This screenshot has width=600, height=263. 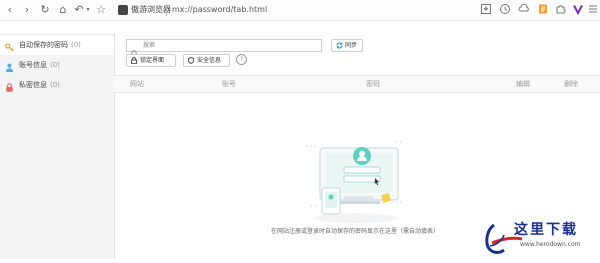 I want to click on cloud-icon, so click(x=524, y=10).